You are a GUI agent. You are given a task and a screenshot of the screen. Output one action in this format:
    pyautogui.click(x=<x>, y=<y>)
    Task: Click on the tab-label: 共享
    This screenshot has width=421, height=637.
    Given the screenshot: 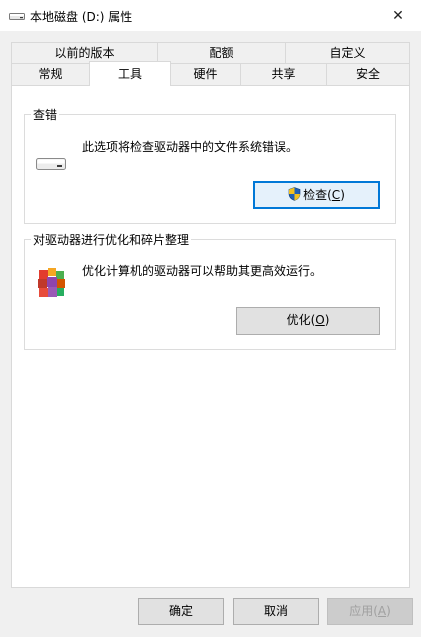 What is the action you would take?
    pyautogui.click(x=283, y=74)
    